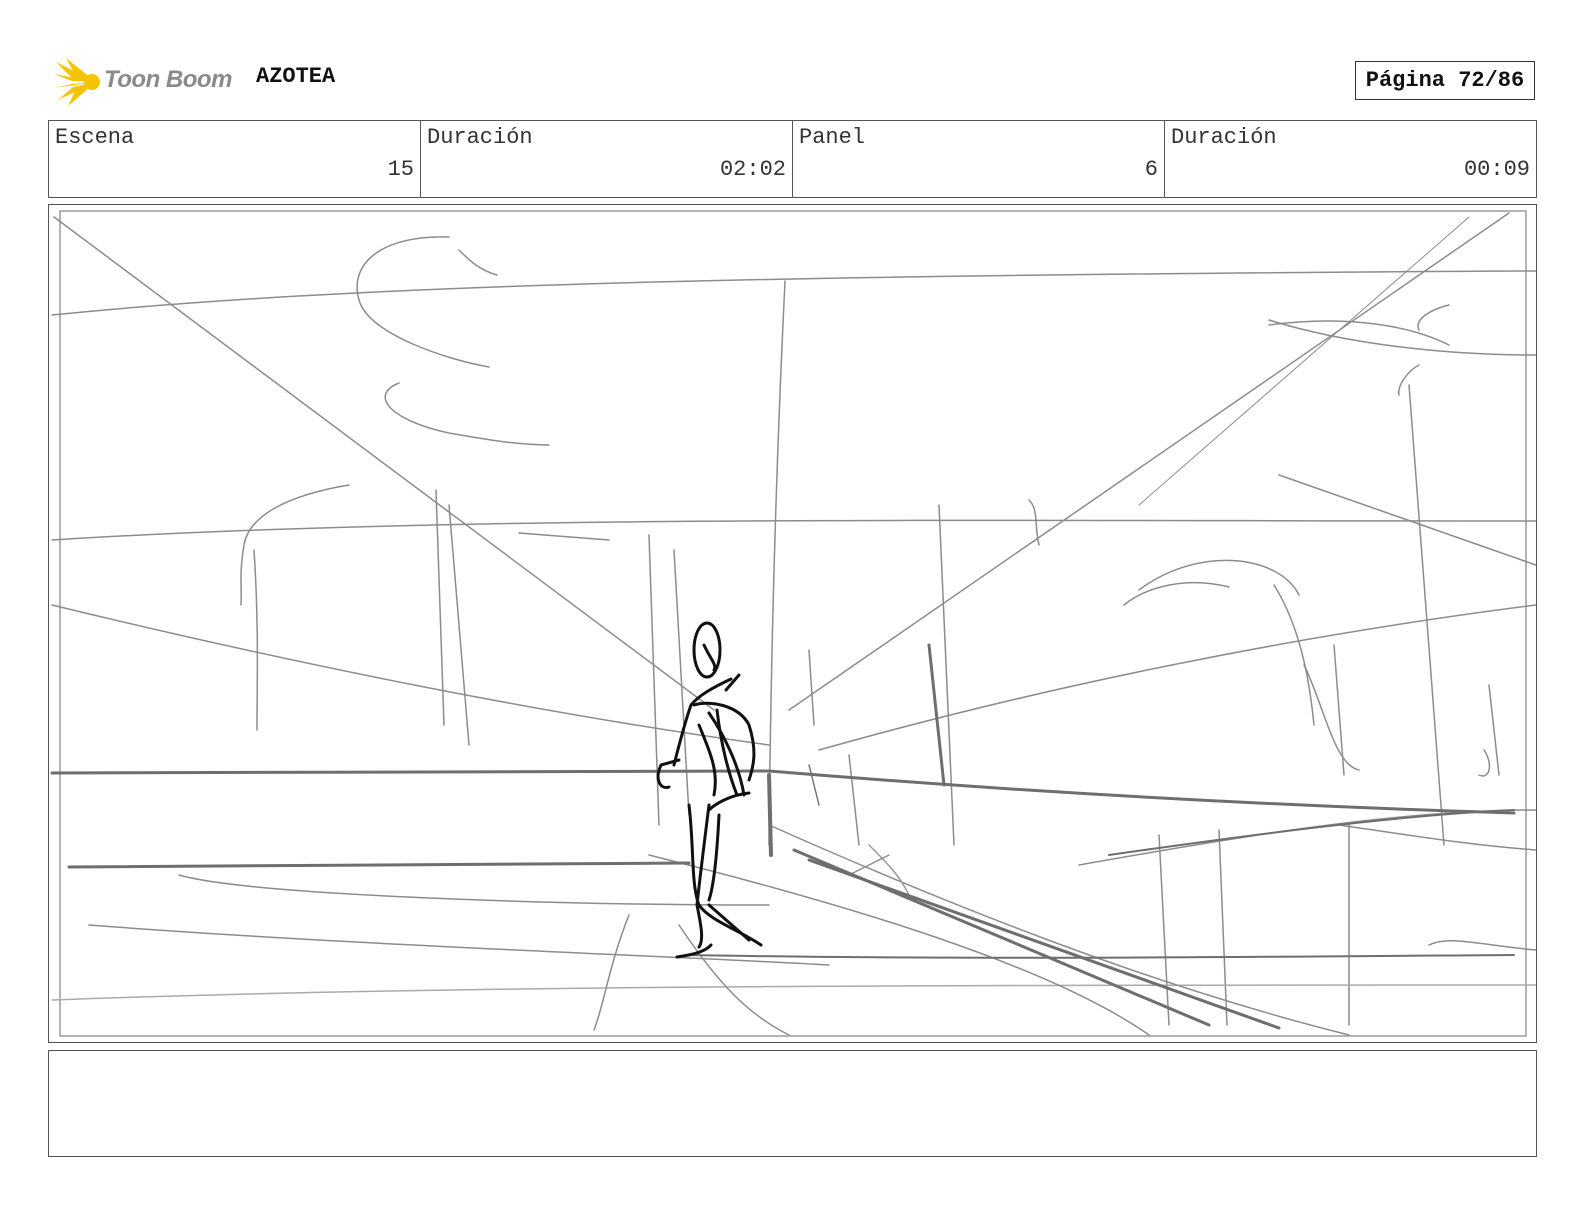 The width and height of the screenshot is (1584, 1224). Describe the element at coordinates (1350, 159) in the screenshot. I see `panel-duration-cell: Duración 00:09` at that location.